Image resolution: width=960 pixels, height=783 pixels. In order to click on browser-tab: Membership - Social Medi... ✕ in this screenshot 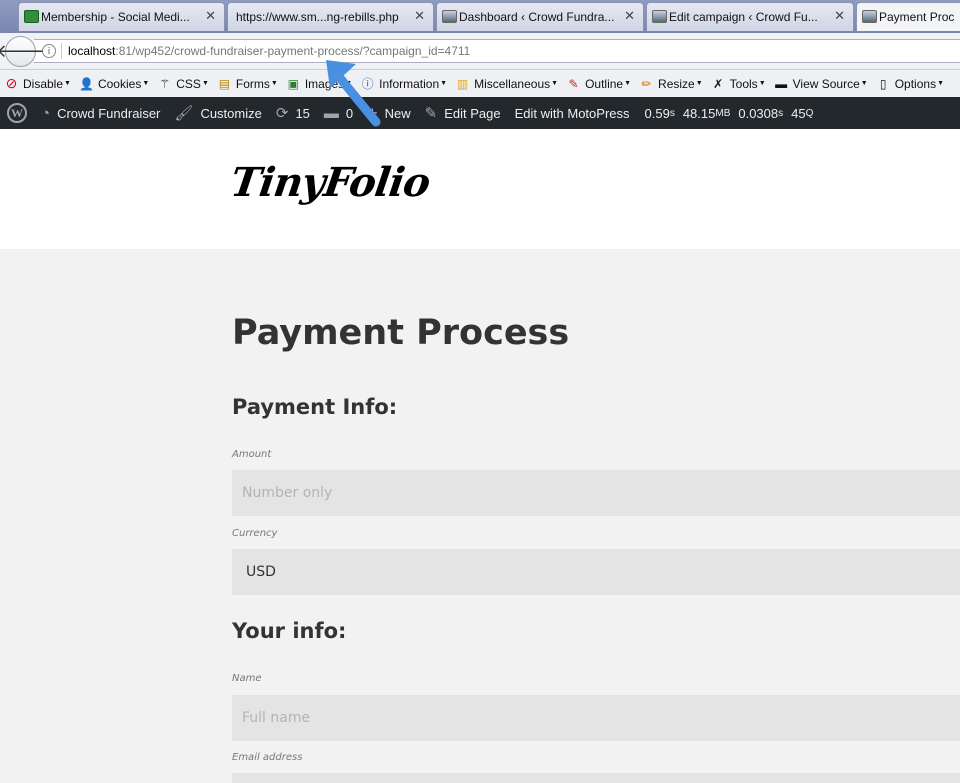, I will do `click(121, 16)`.